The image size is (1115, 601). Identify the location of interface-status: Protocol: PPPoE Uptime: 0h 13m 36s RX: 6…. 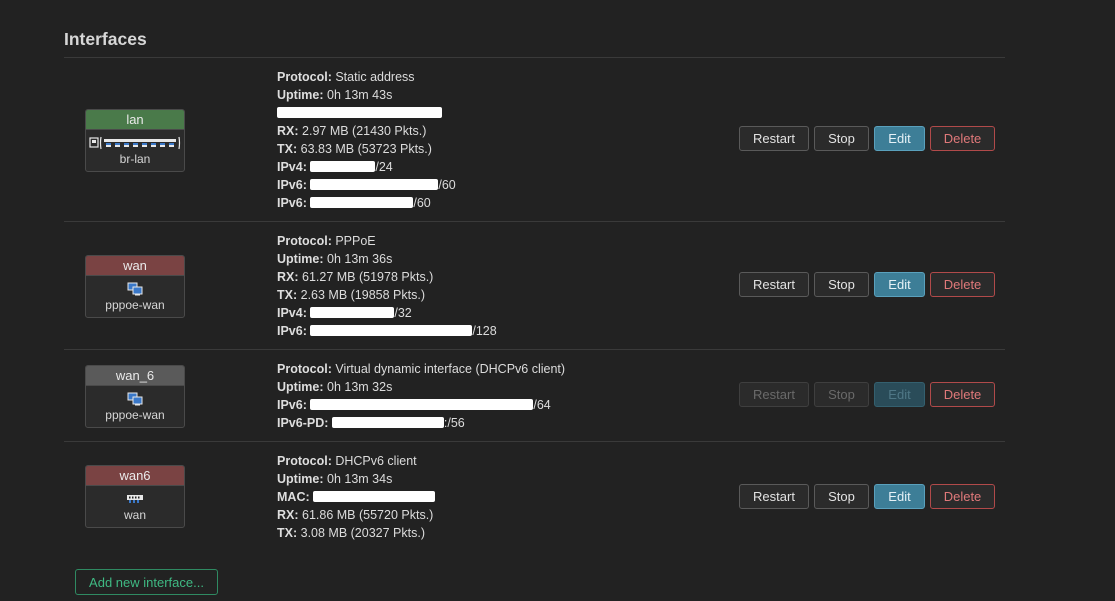
(387, 286).